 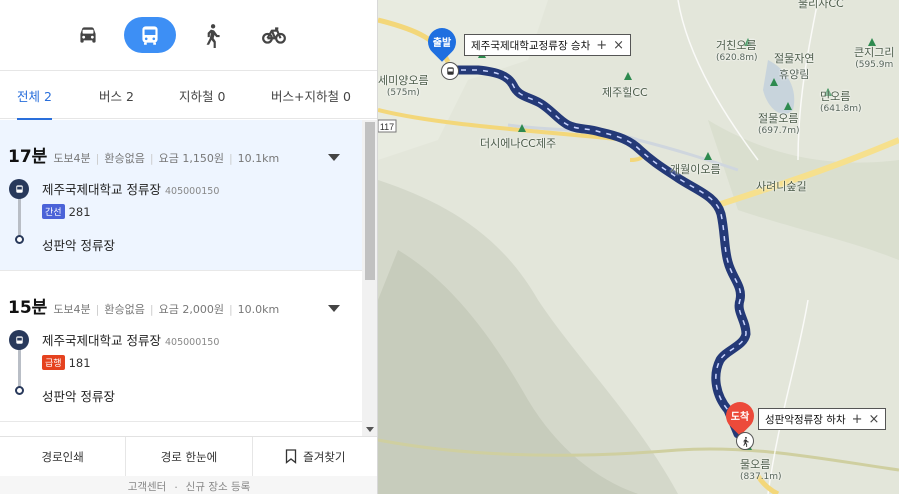 What do you see at coordinates (518, 143) in the screenshot?
I see `map-label: 더시에나CC제주` at bounding box center [518, 143].